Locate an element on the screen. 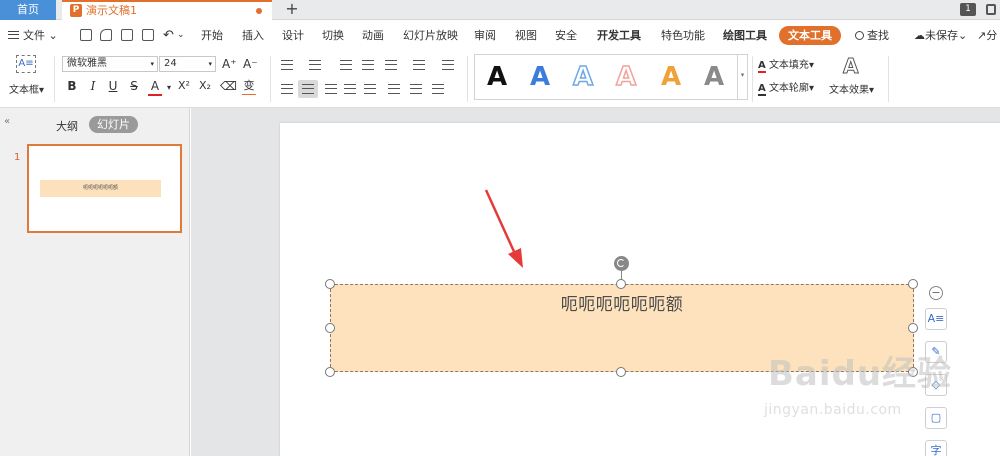 The width and height of the screenshot is (1000, 456). collapse-panel-icon: « is located at coordinates (7, 121).